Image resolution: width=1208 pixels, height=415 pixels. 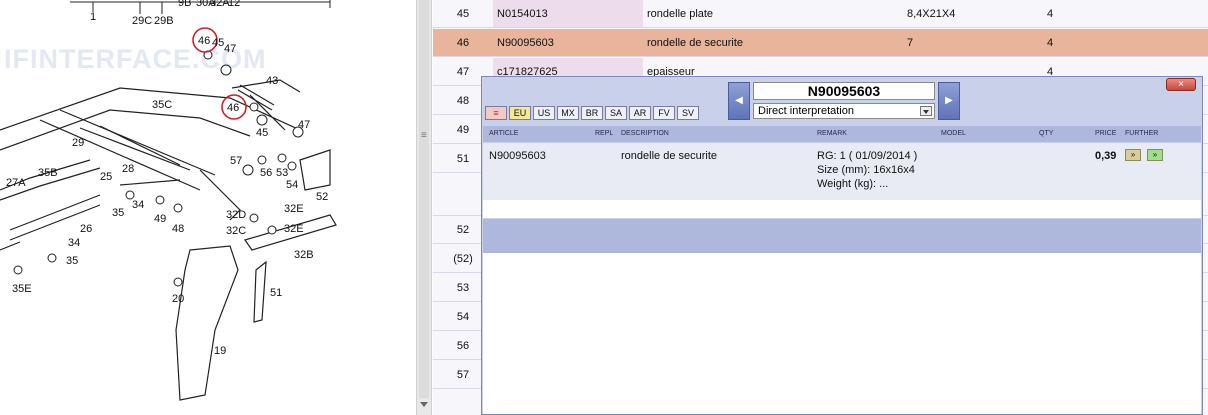 What do you see at coordinates (160, 219) in the screenshot?
I see `label-49: 49` at bounding box center [160, 219].